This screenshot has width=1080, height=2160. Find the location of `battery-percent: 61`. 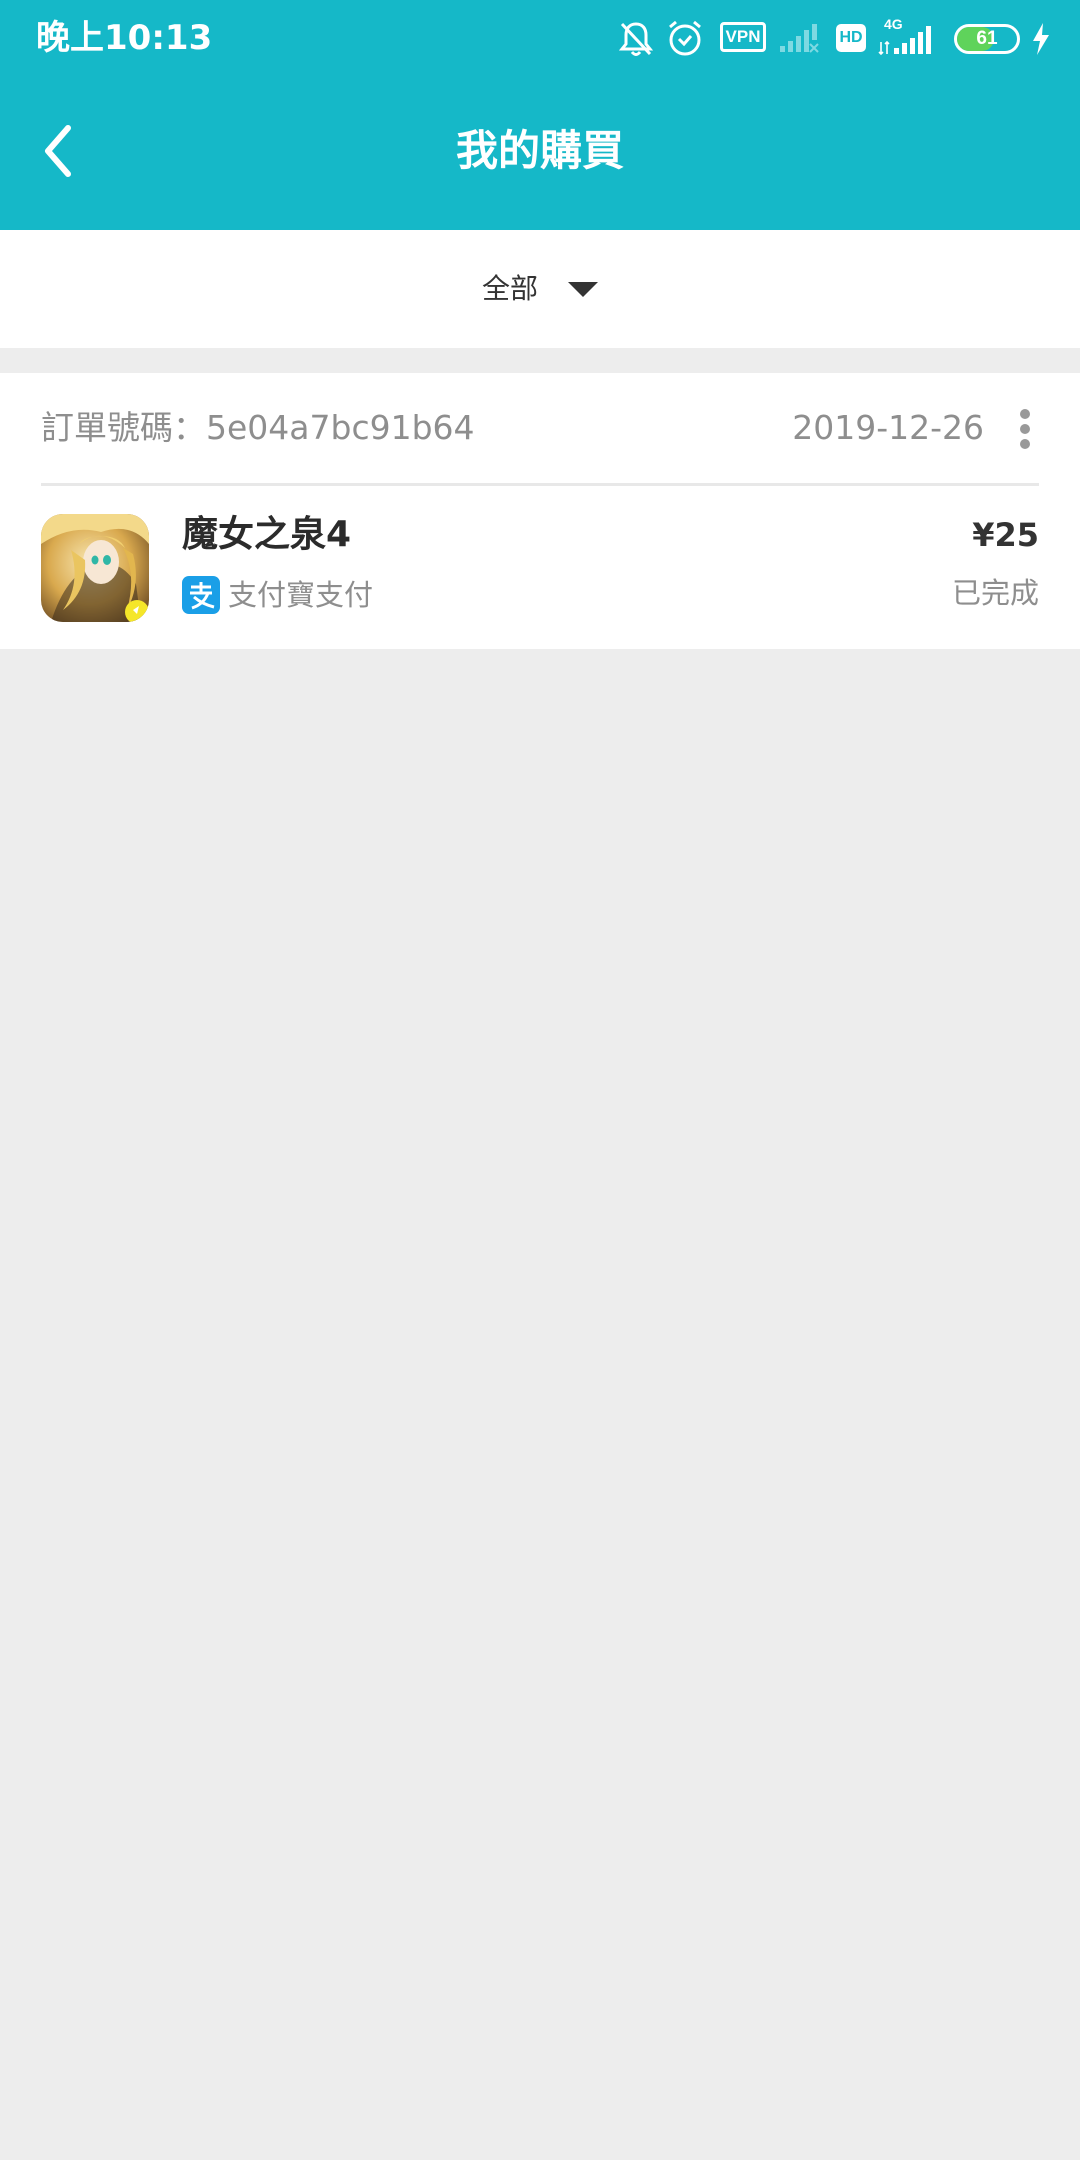

battery-percent: 61 is located at coordinates (987, 38).